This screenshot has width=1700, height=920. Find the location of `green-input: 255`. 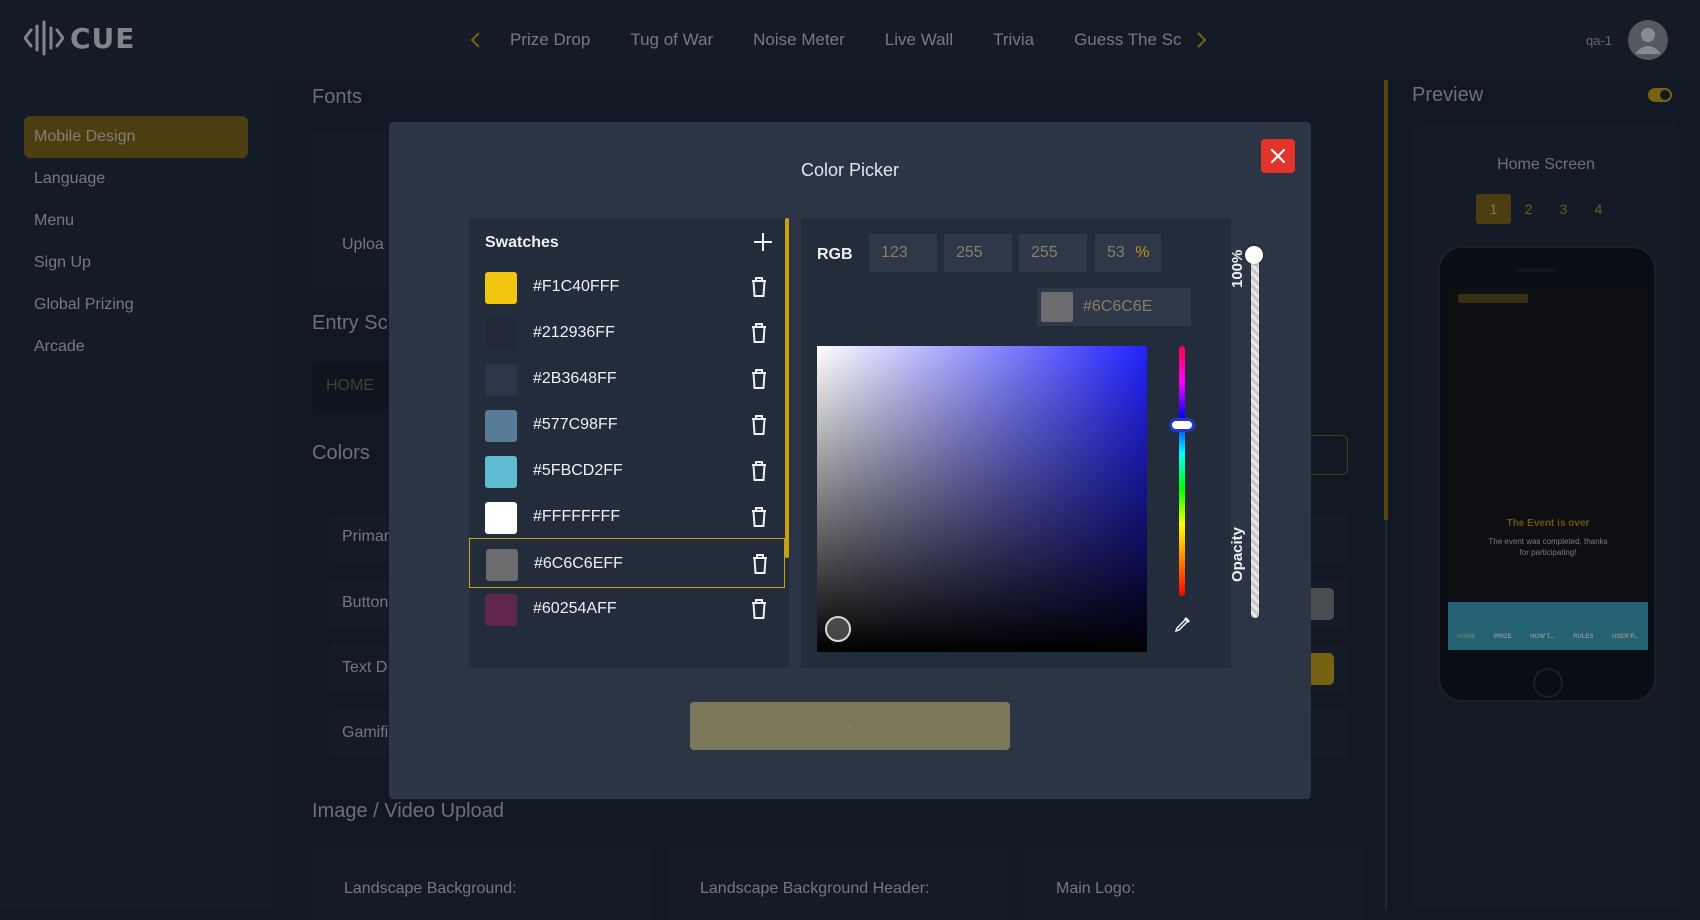

green-input: 255 is located at coordinates (978, 253).